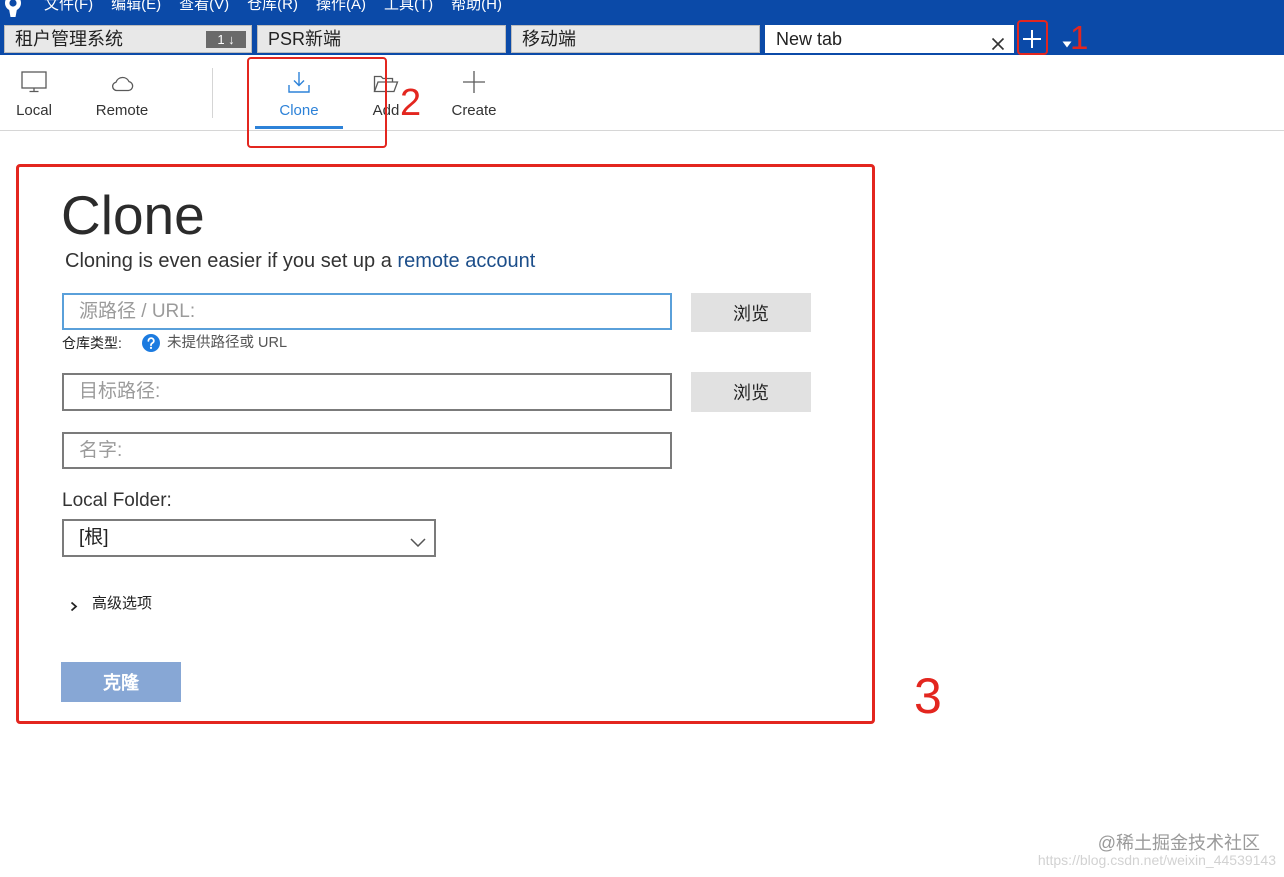 Image resolution: width=1284 pixels, height=877 pixels. Describe the element at coordinates (34, 110) in the screenshot. I see `toolbar-label: Local` at that location.